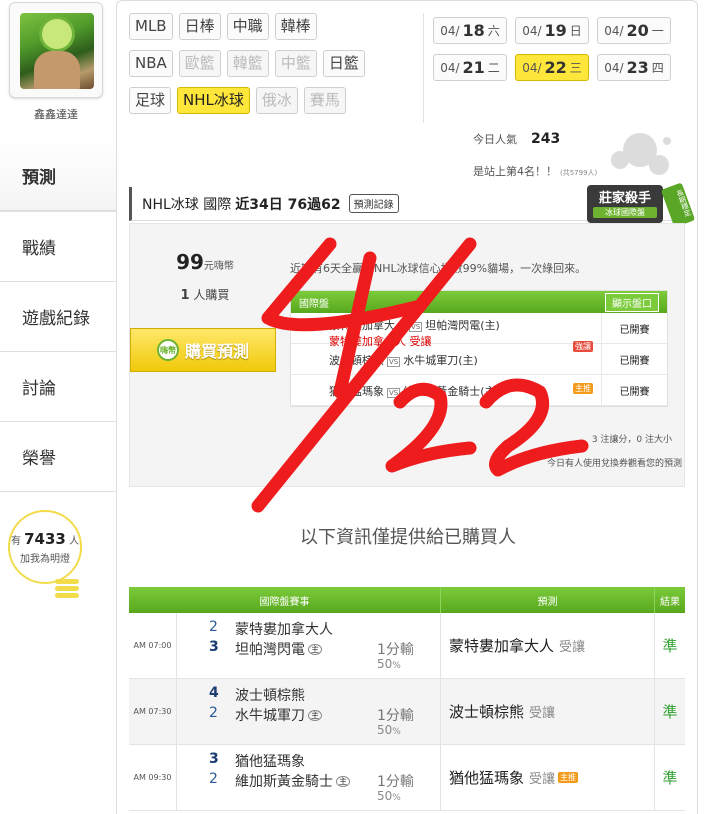 The height and width of the screenshot is (814, 720). What do you see at coordinates (199, 63) in the screenshot?
I see `sport-euro-basketball: 歐籃` at bounding box center [199, 63].